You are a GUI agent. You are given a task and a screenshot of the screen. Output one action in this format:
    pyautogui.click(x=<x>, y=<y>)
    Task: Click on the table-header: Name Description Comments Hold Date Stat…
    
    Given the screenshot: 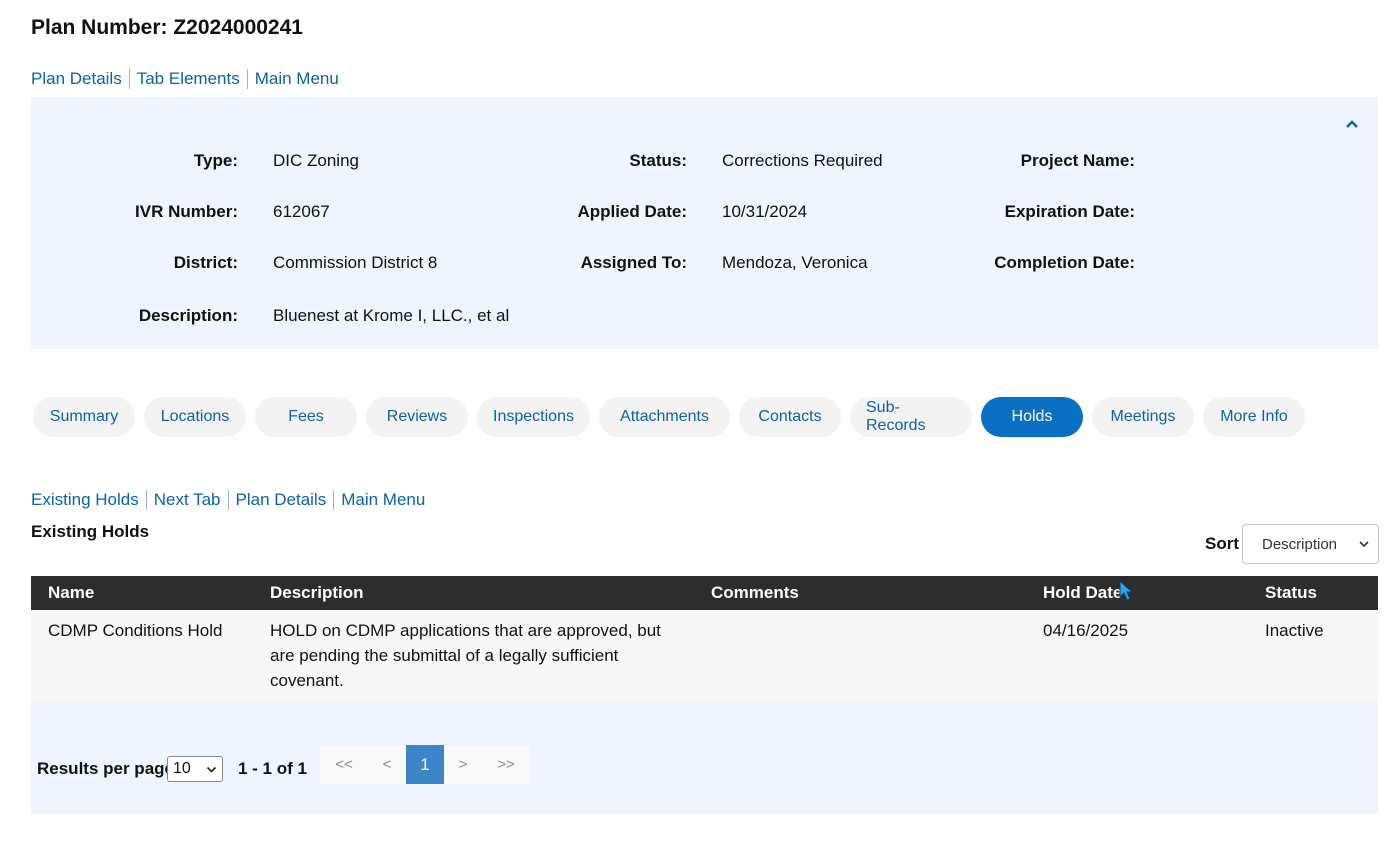 What is the action you would take?
    pyautogui.click(x=704, y=593)
    